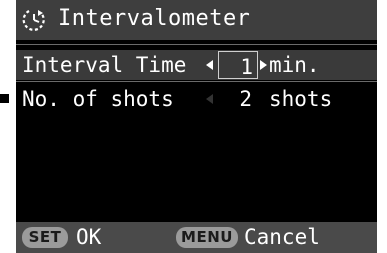 The width and height of the screenshot is (387, 253). Describe the element at coordinates (98, 99) in the screenshot. I see `setting-label: No. of shots` at that location.